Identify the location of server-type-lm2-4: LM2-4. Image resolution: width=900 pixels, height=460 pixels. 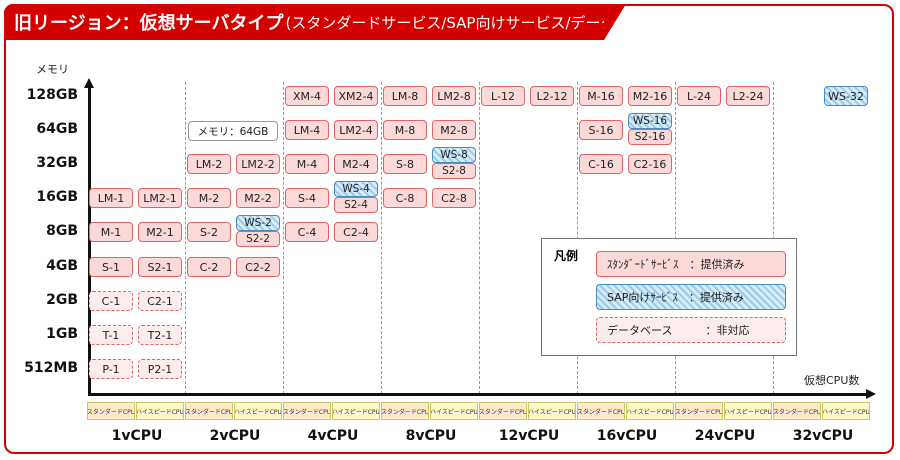
(356, 130).